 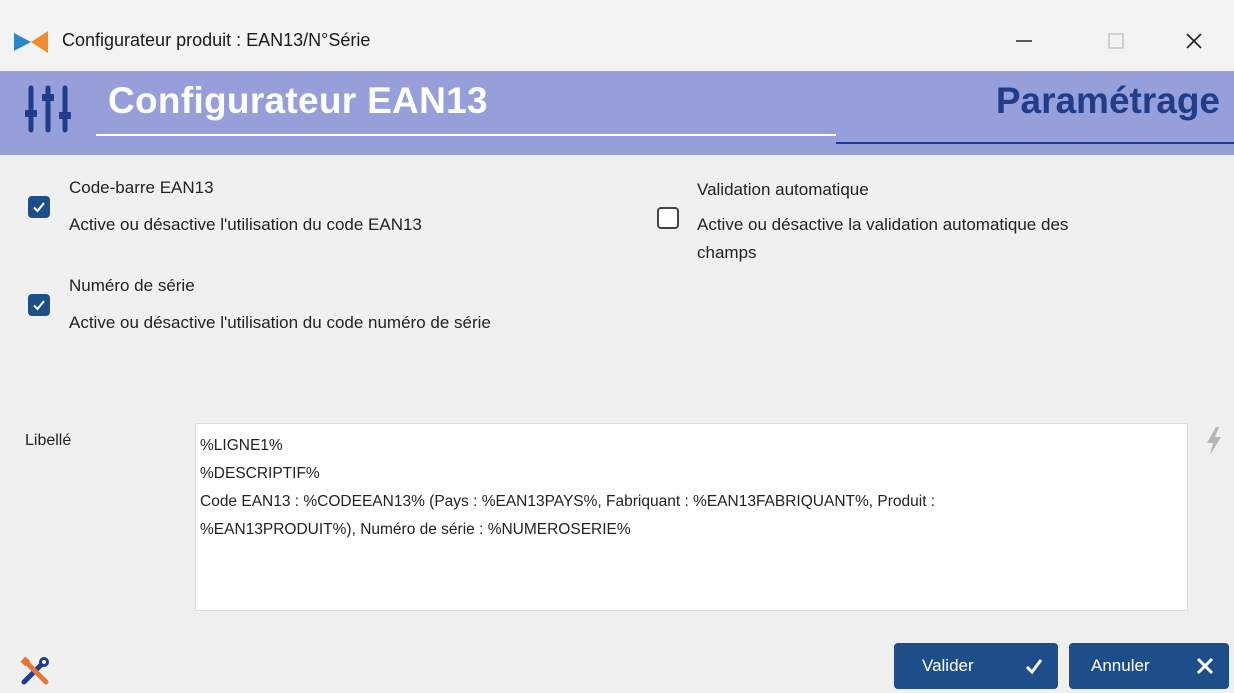 I want to click on auto-validation-option-title: Validation automatique, so click(x=783, y=189).